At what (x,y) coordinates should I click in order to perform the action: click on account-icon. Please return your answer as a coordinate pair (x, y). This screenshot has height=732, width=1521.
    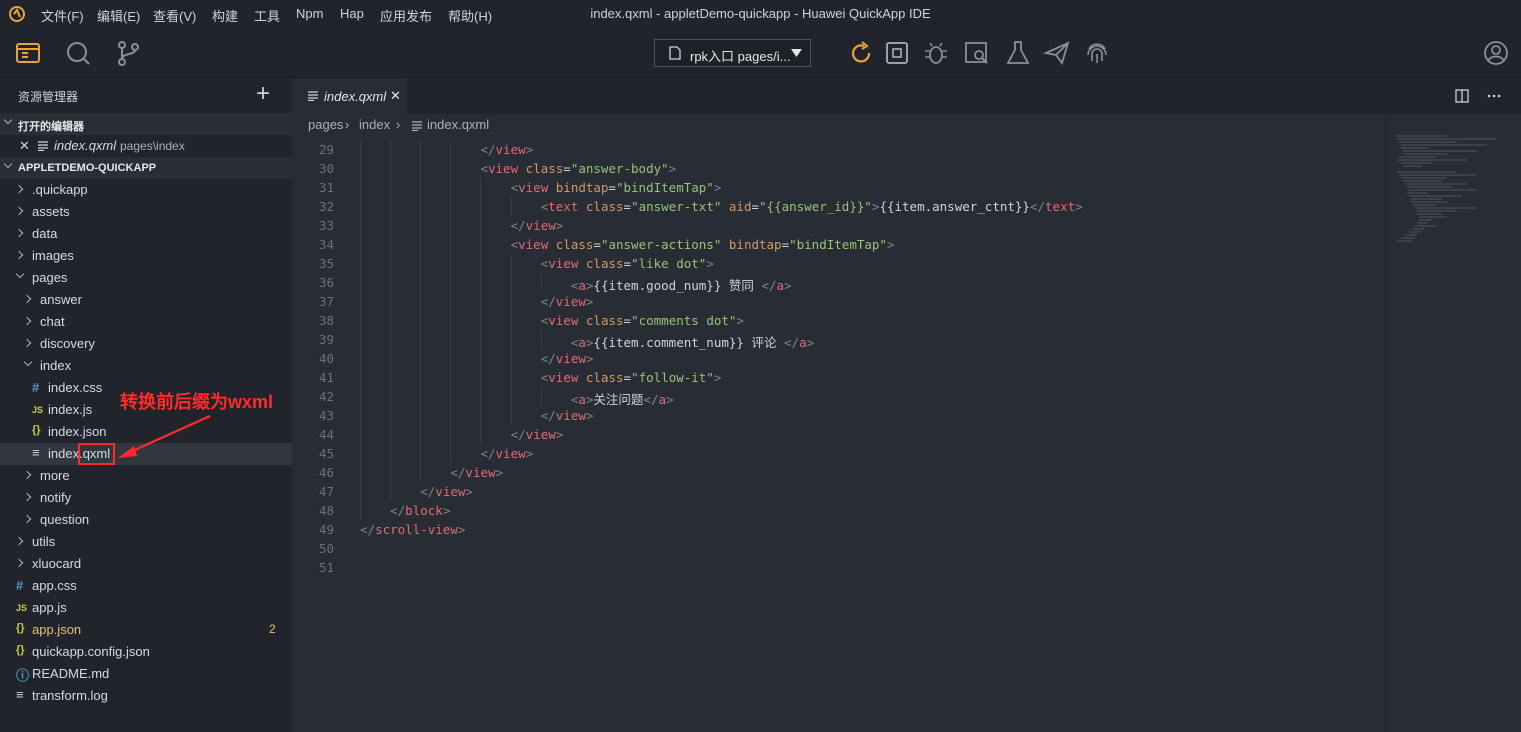
    Looking at the image, I should click on (1496, 53).